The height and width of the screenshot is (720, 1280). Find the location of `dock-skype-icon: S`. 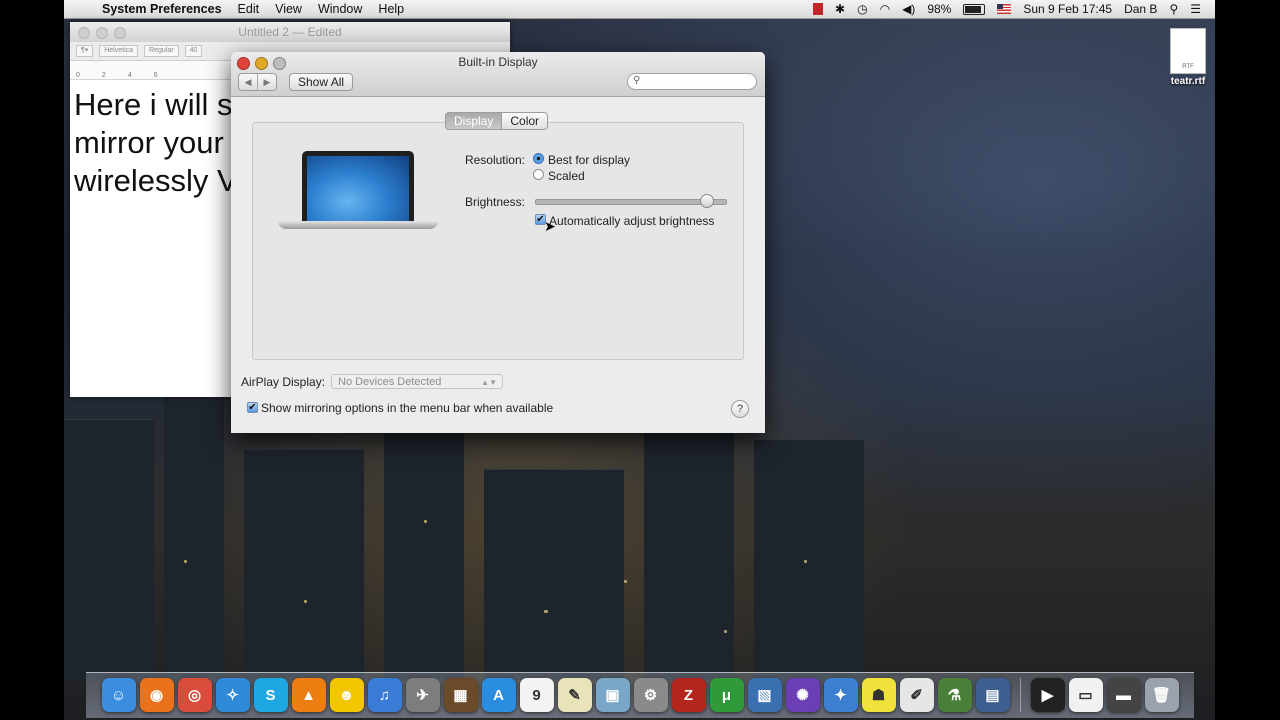

dock-skype-icon: S is located at coordinates (270, 695).